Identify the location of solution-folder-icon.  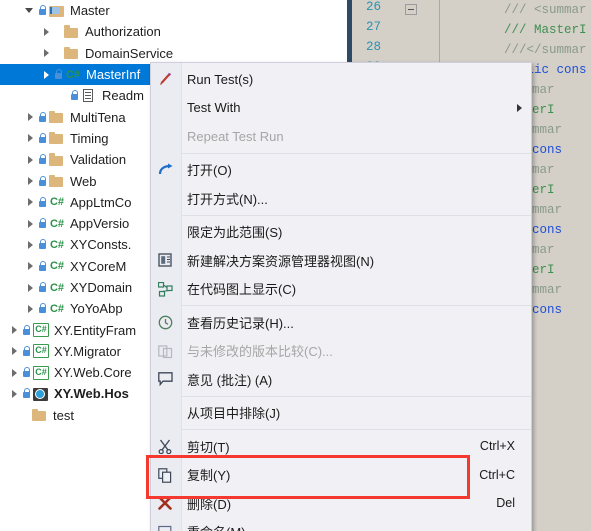
(57, 11).